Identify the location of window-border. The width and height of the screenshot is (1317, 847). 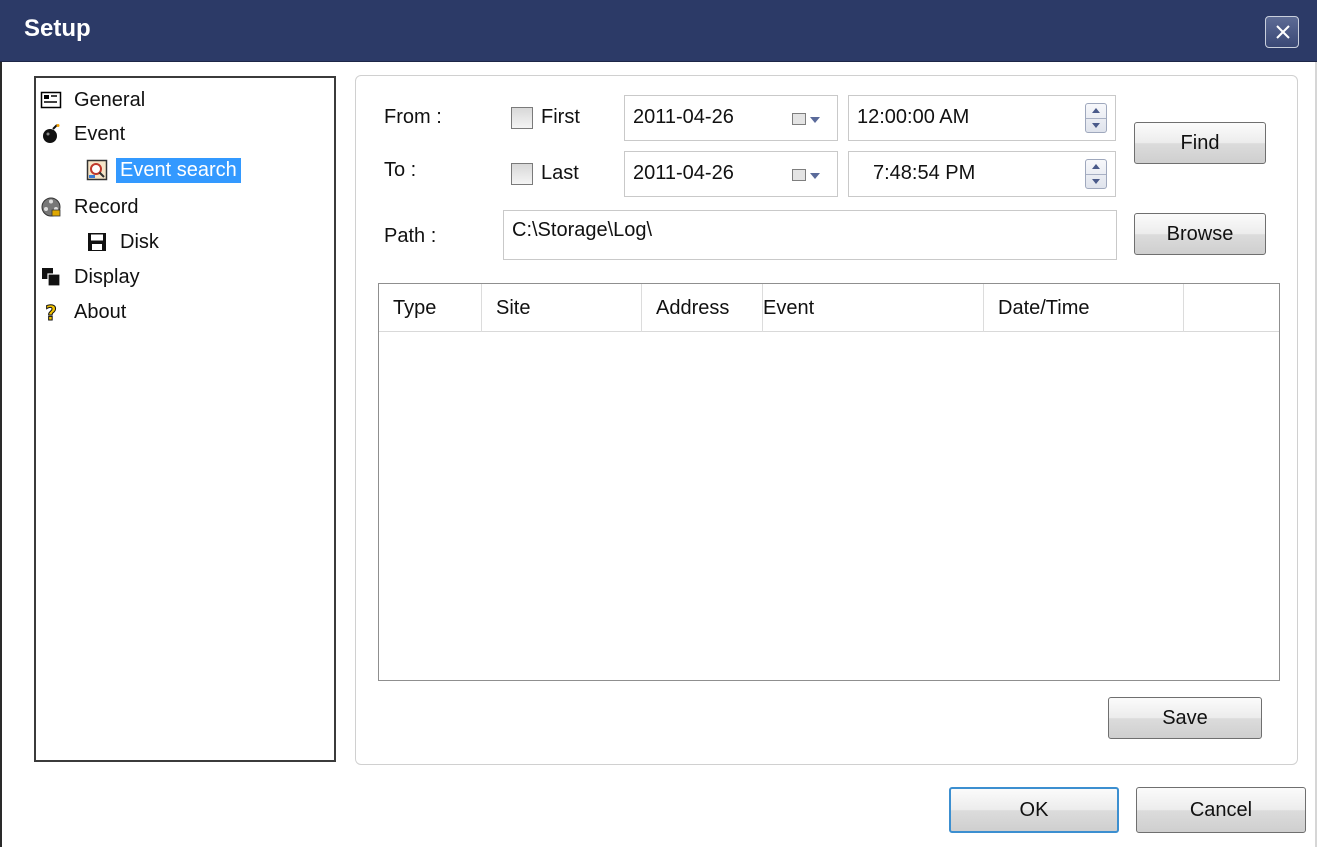
(1, 454).